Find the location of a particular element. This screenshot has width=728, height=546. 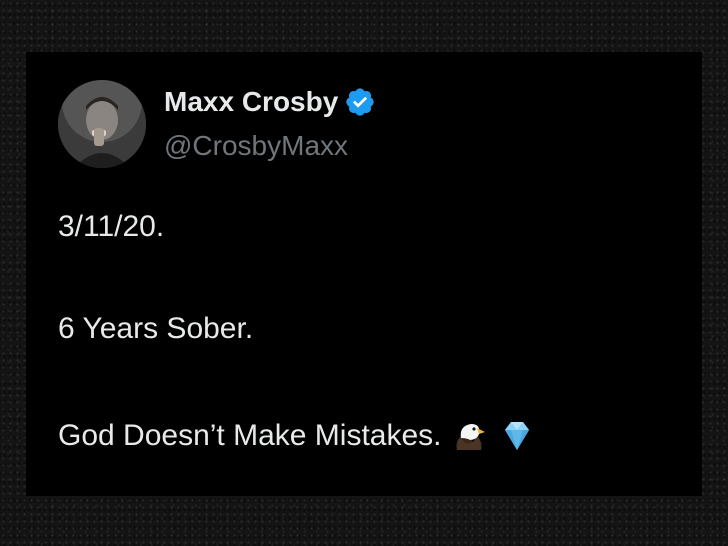

tweet-text-line-with-emojis: God Doesn’t Make Mistakes. is located at coordinates (297, 436).